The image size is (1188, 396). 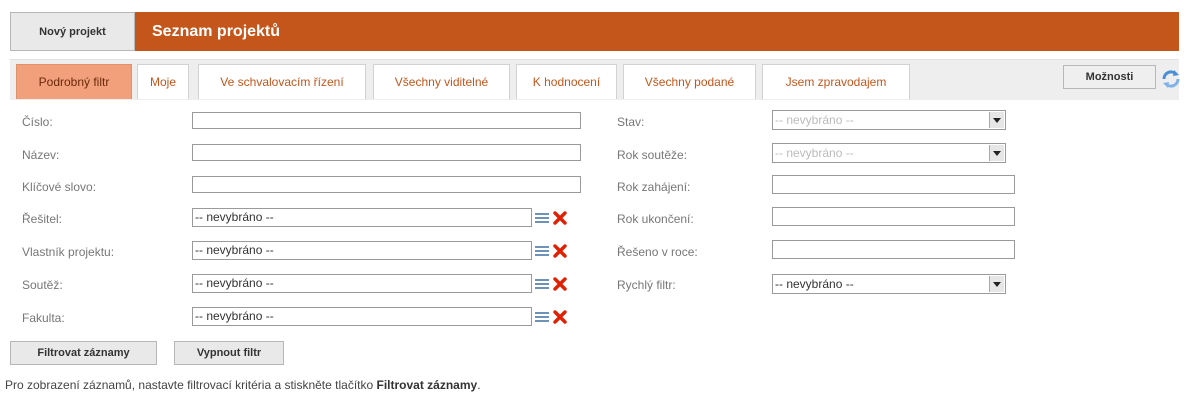 What do you see at coordinates (1171, 79) in the screenshot?
I see `refresh-icon` at bounding box center [1171, 79].